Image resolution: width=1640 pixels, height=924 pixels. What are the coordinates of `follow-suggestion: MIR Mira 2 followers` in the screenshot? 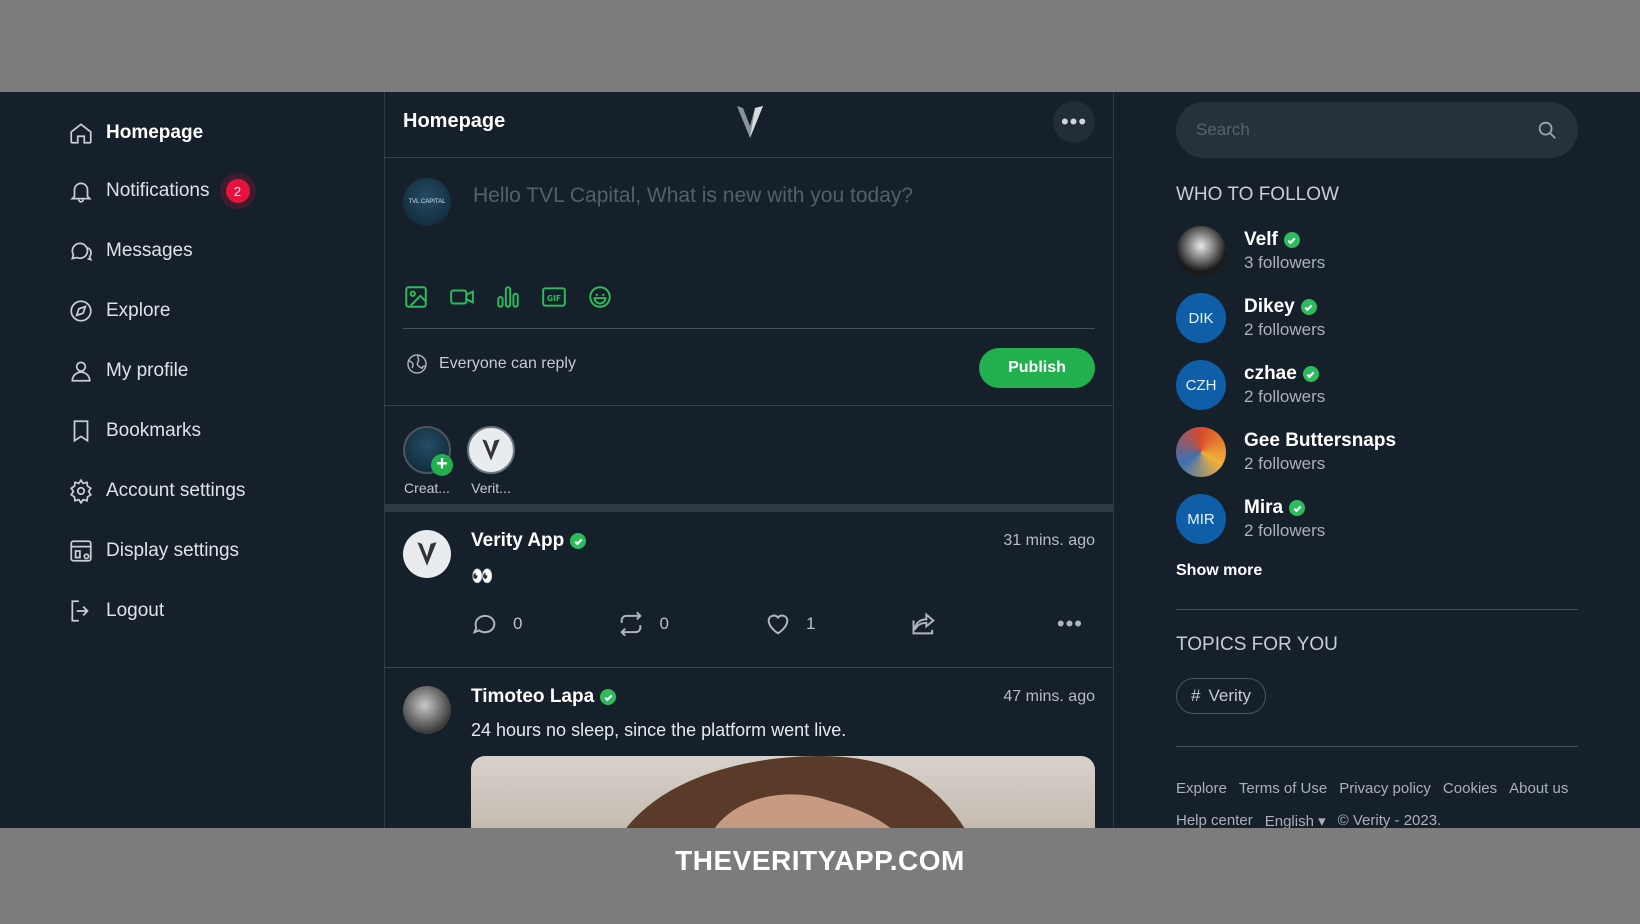 It's located at (1250, 519).